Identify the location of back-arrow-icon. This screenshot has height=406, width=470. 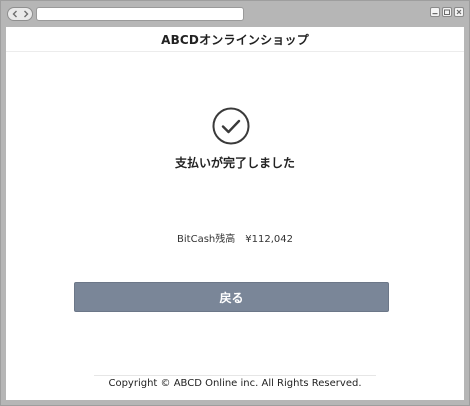
(14, 14).